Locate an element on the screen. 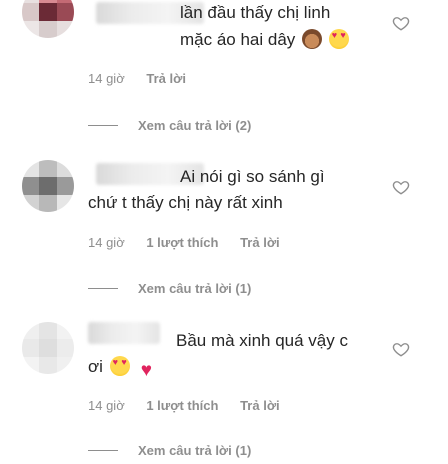 The height and width of the screenshot is (464, 448). comment-text: lần đầu thấy chị linh is located at coordinates (255, 12).